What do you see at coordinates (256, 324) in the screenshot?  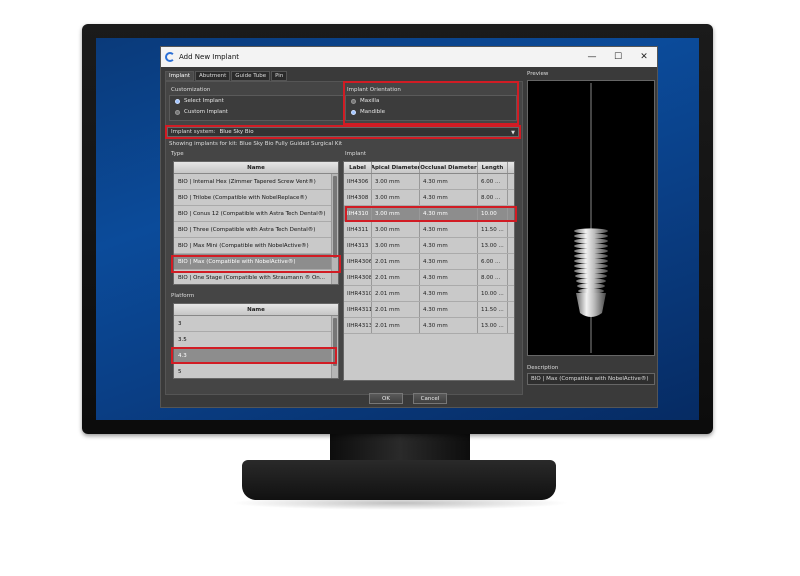 I see `list-item: 3` at bounding box center [256, 324].